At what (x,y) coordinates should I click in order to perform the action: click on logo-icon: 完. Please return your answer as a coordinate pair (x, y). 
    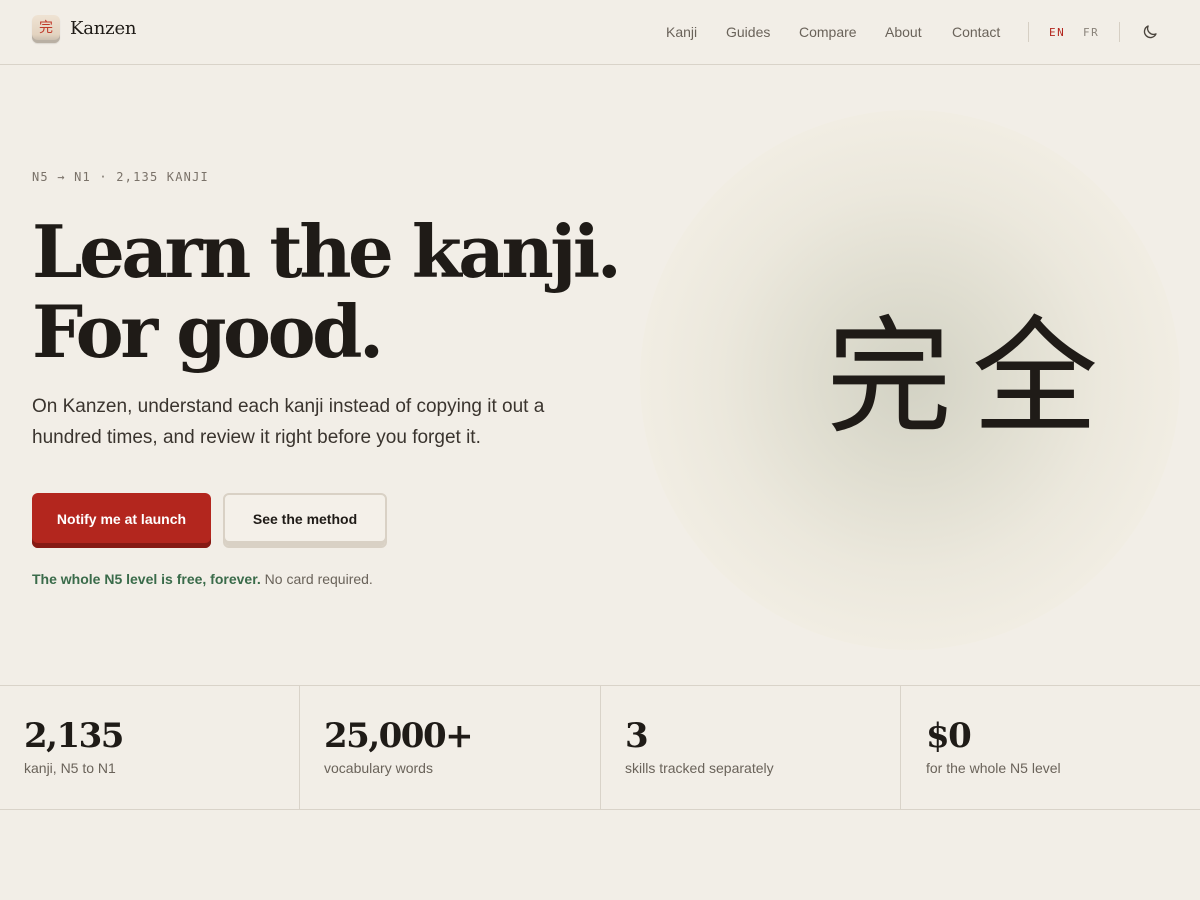
    Looking at the image, I should click on (46, 29).